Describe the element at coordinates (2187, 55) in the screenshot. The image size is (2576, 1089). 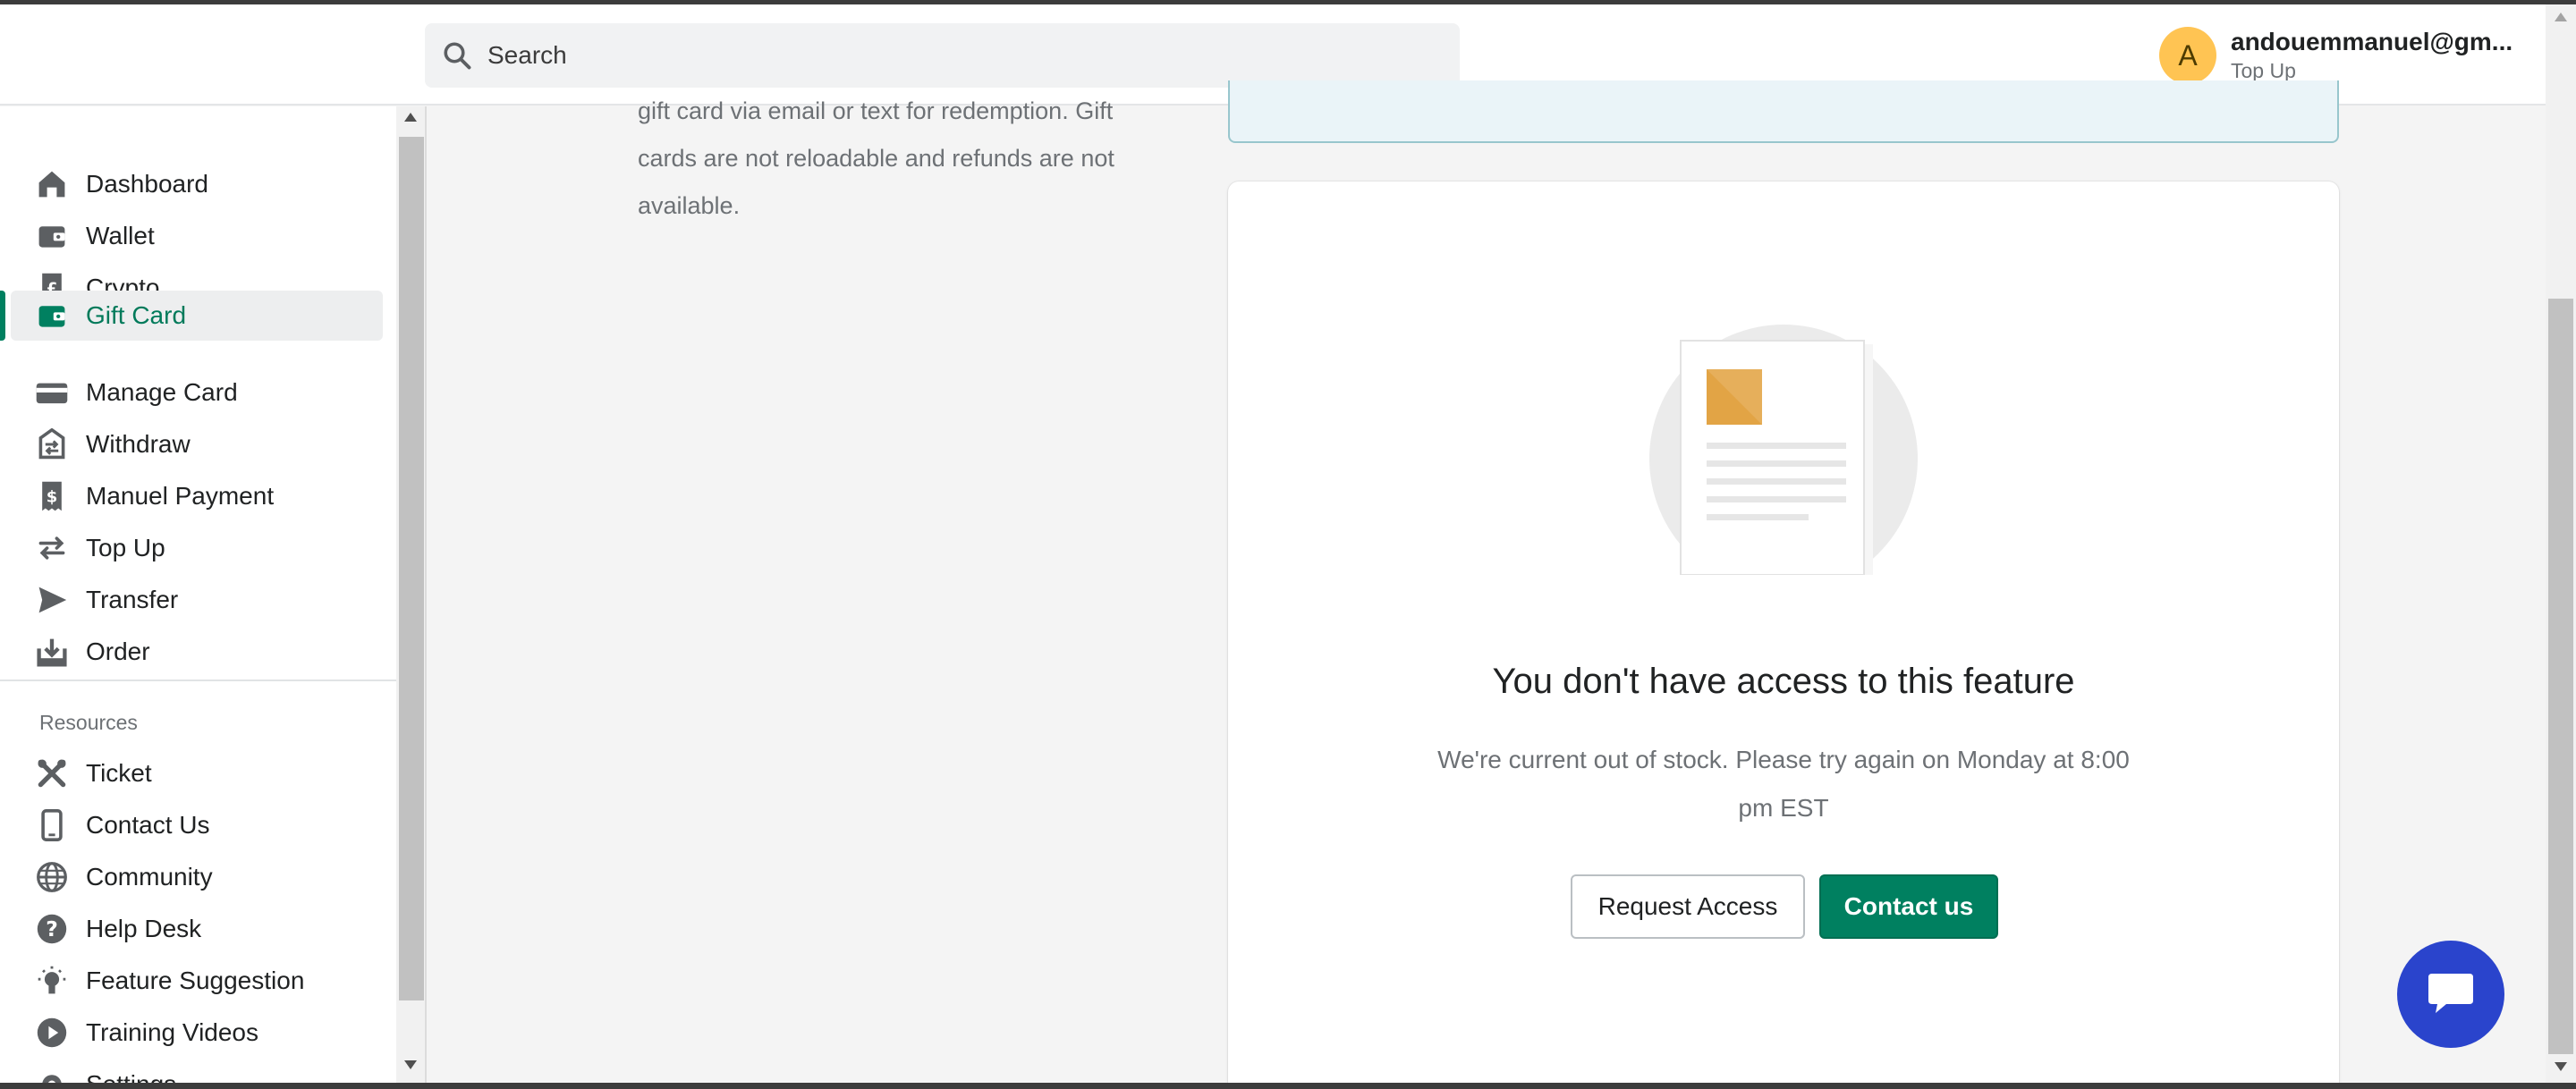
I see `avatar: A` at that location.